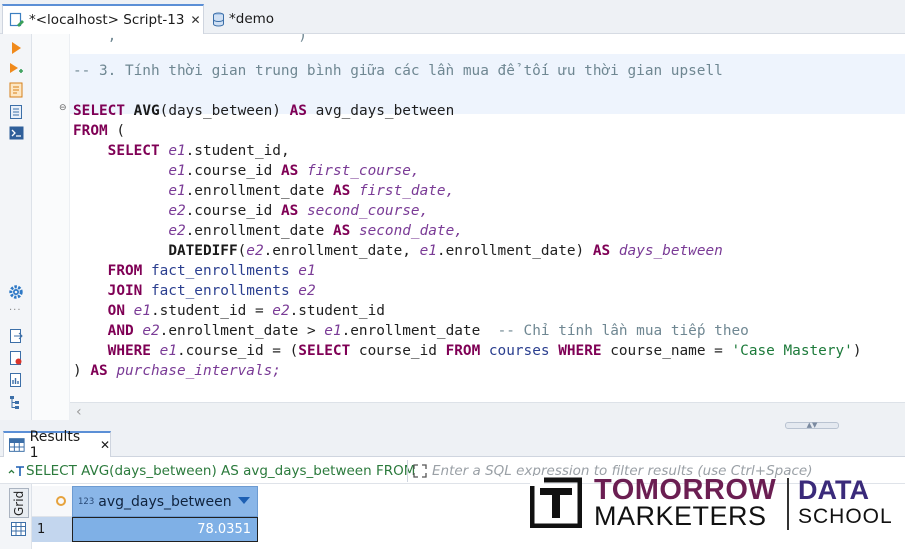  I want to click on editor-line-second-course: e2.course_id AS second_course,, so click(298, 211).